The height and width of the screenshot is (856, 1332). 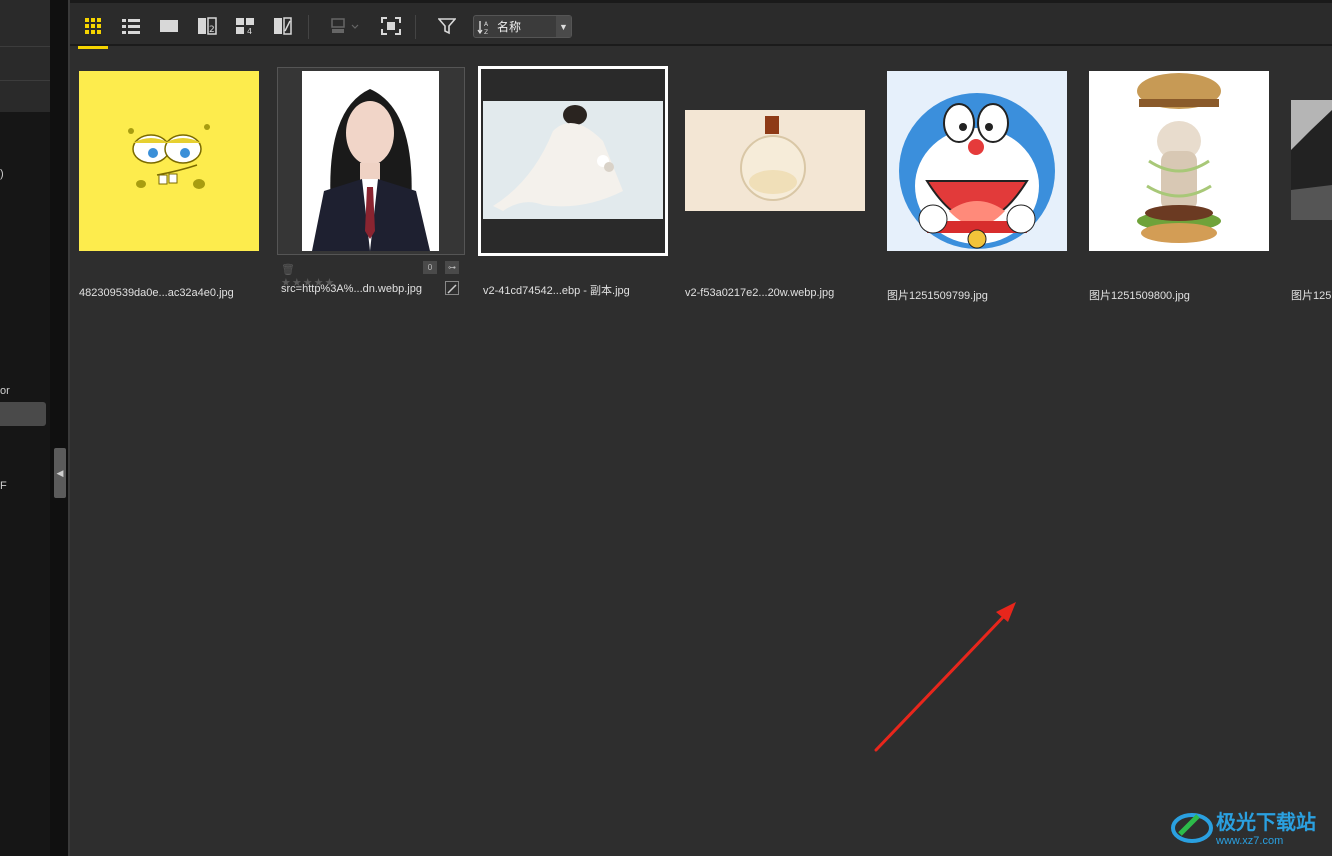 I want to click on rating-count-badge: 0, so click(x=430, y=267).